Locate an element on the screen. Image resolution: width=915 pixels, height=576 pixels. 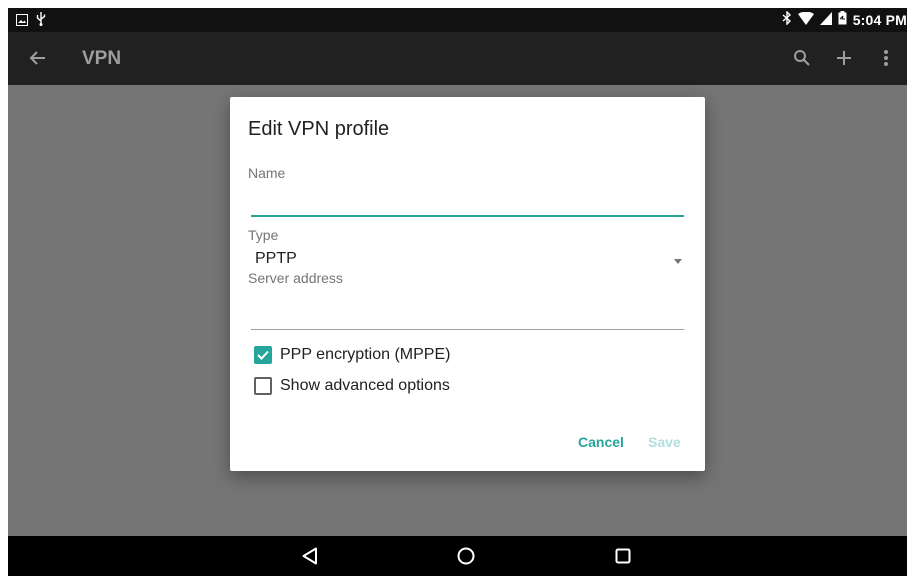
server-address-input is located at coordinates (467, 315).